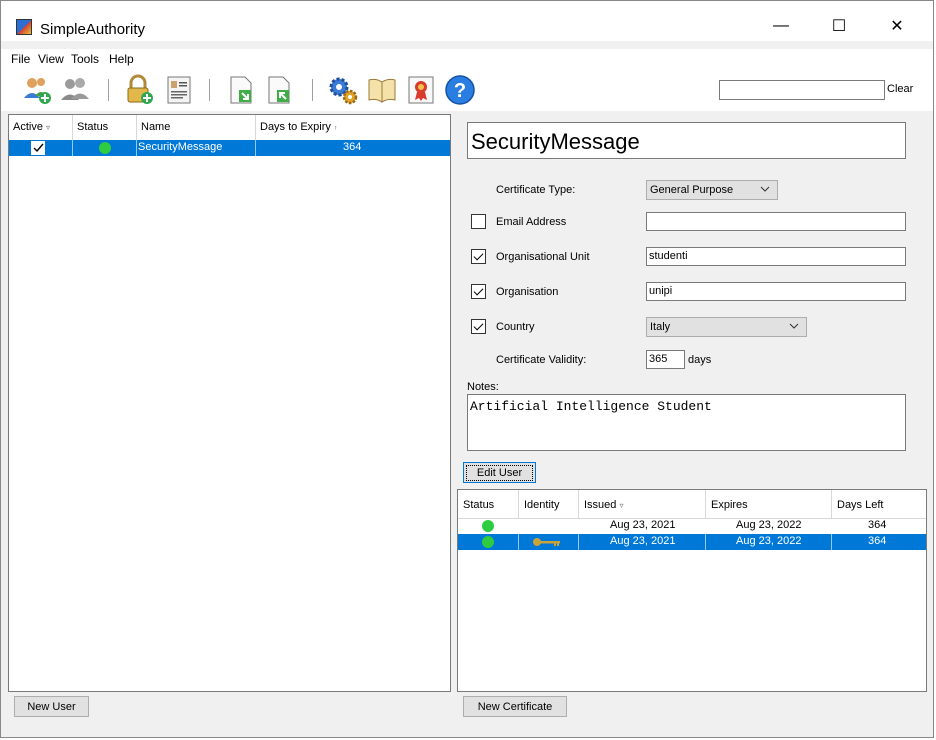 This screenshot has width=936, height=740. I want to click on active-checkbox, so click(38, 148).